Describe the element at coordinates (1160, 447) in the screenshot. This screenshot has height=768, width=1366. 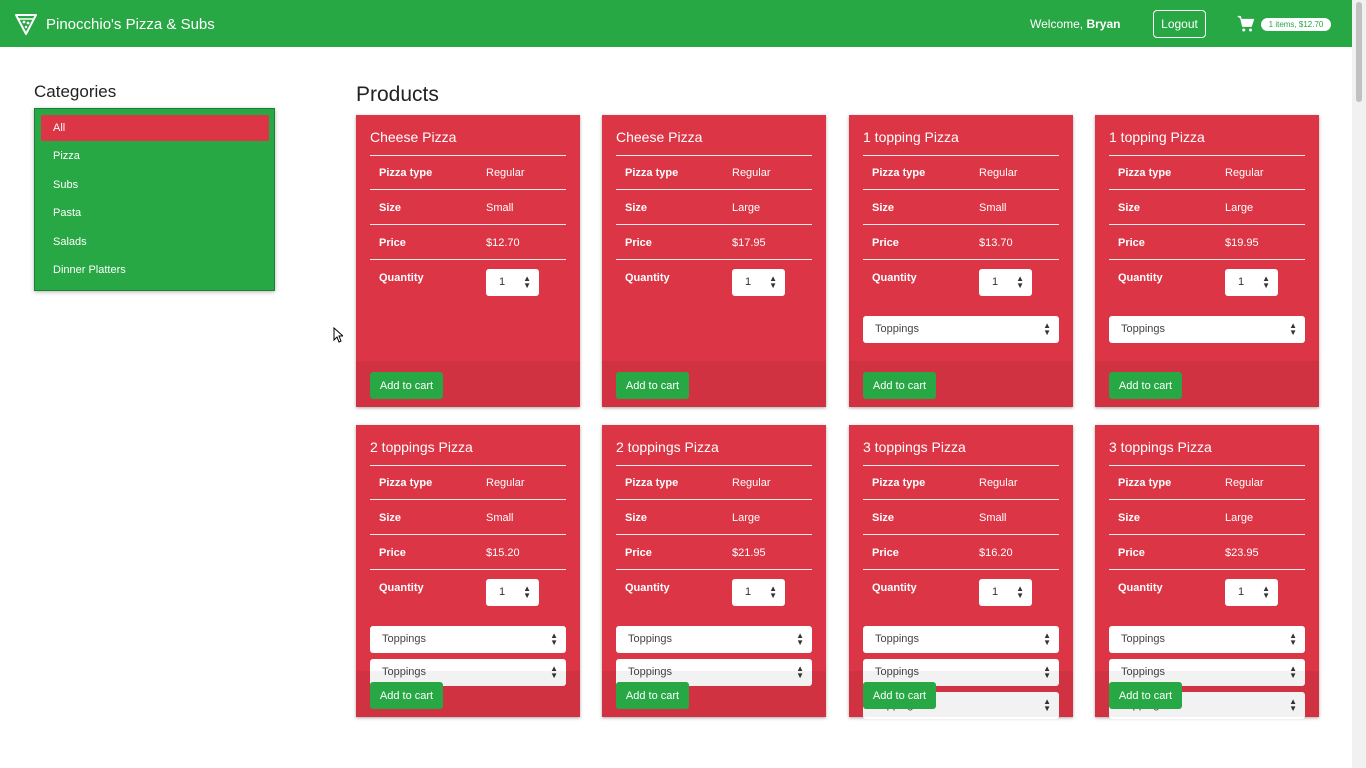
I see `product-name: 3 toppings Pizza` at that location.